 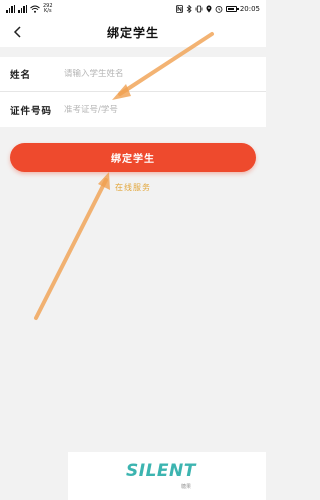 I want to click on vibrate-icon, so click(x=199, y=8).